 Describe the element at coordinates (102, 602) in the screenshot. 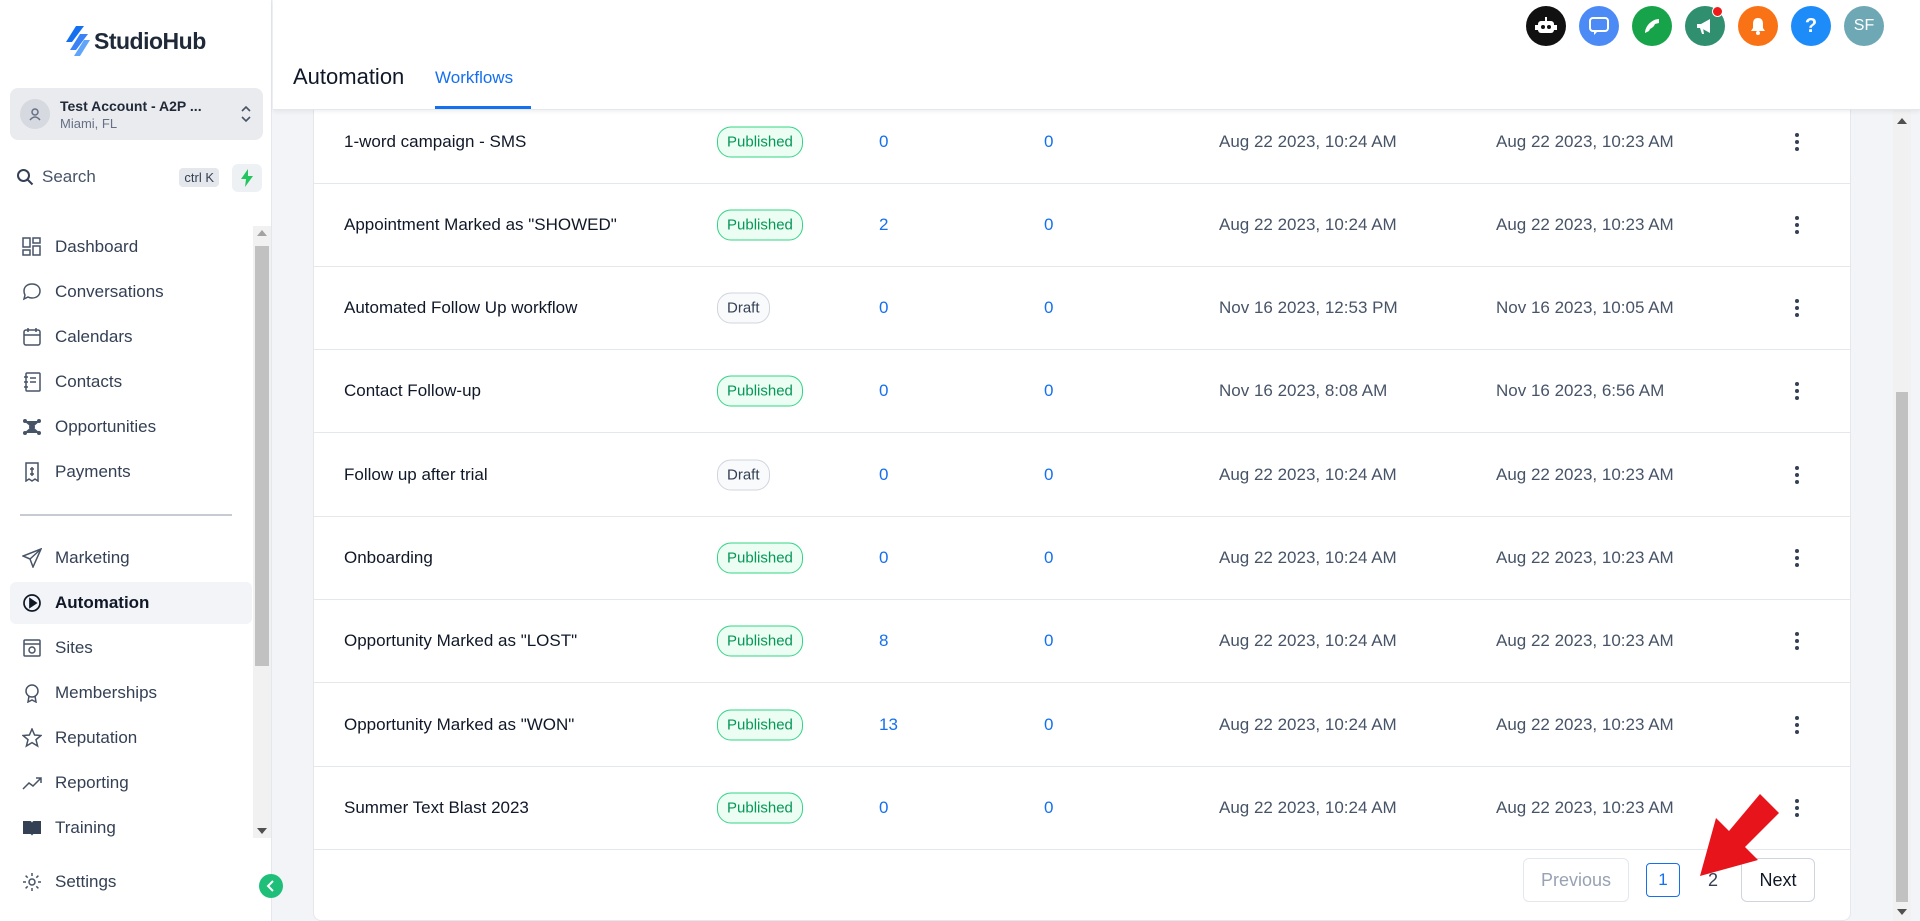

I see `sidebar-item-label: Automation` at that location.